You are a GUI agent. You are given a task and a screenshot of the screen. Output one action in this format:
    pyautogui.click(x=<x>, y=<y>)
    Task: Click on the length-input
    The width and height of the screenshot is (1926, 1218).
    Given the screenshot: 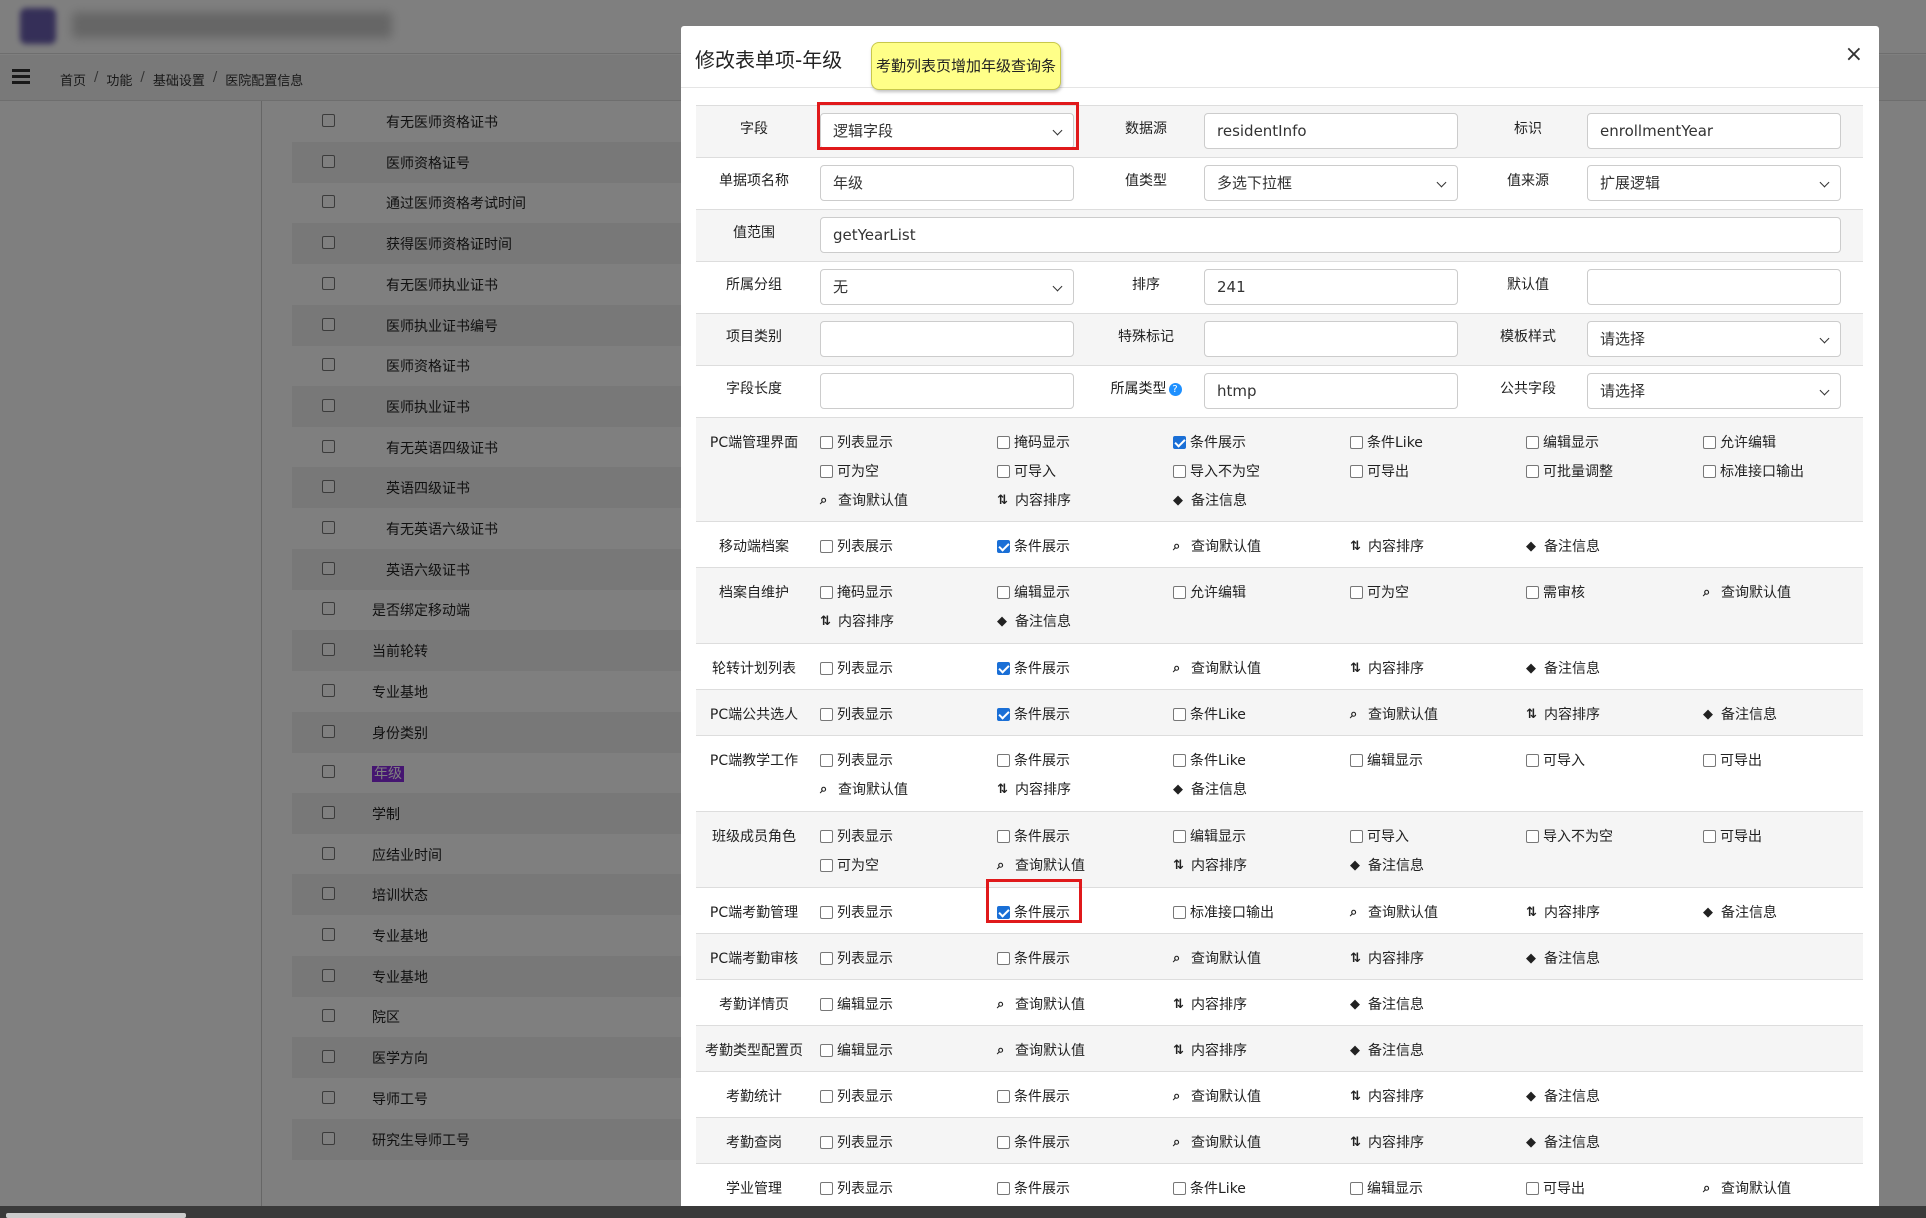 What is the action you would take?
    pyautogui.click(x=947, y=391)
    